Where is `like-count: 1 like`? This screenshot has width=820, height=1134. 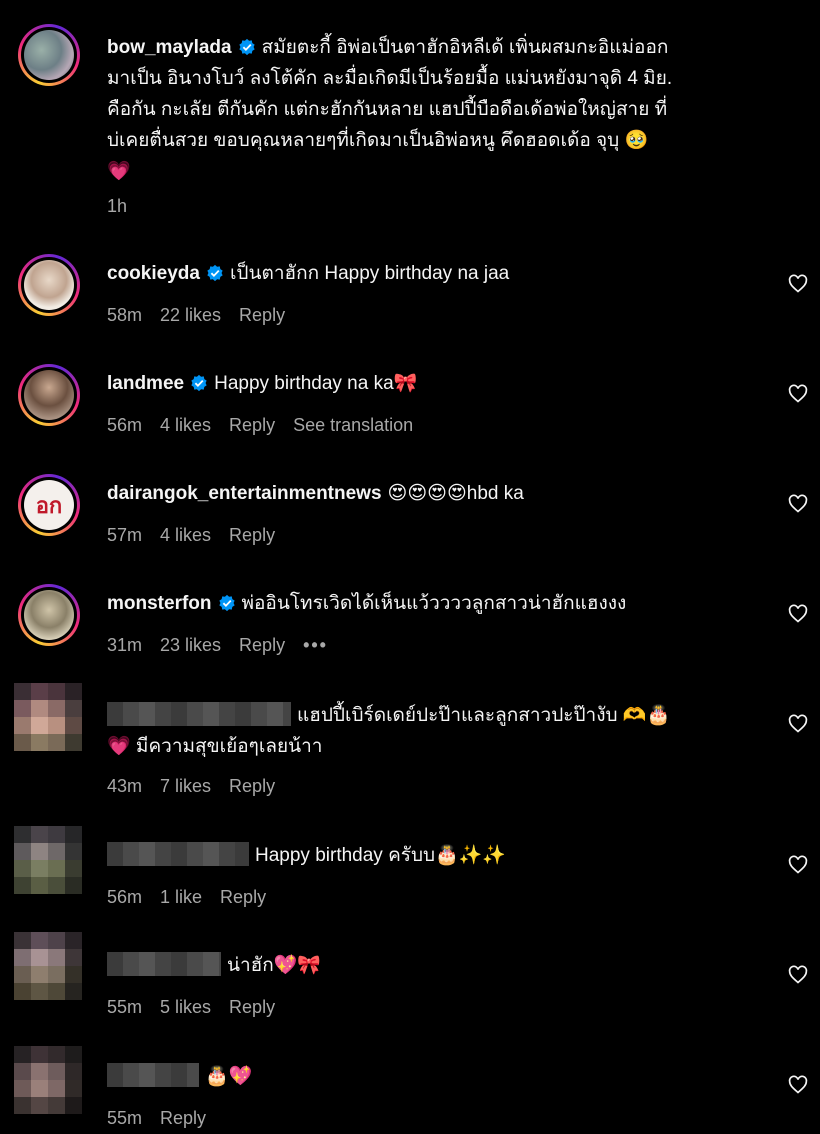
like-count: 1 like is located at coordinates (181, 897).